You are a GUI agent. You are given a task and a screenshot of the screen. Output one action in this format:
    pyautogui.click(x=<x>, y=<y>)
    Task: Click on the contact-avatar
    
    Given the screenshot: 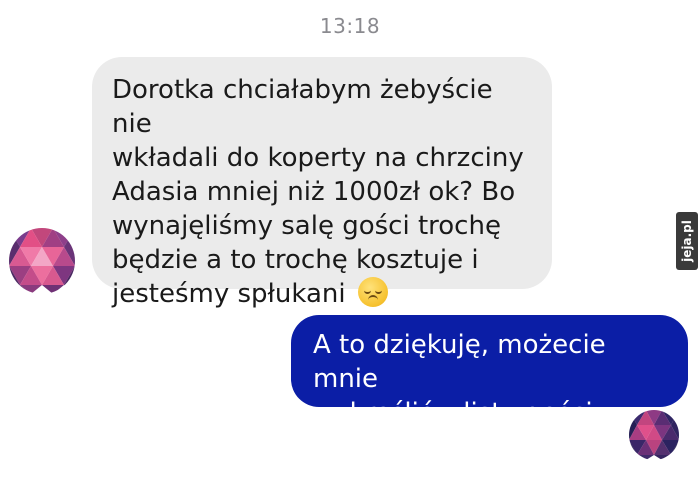 What is the action you would take?
    pyautogui.click(x=42, y=261)
    